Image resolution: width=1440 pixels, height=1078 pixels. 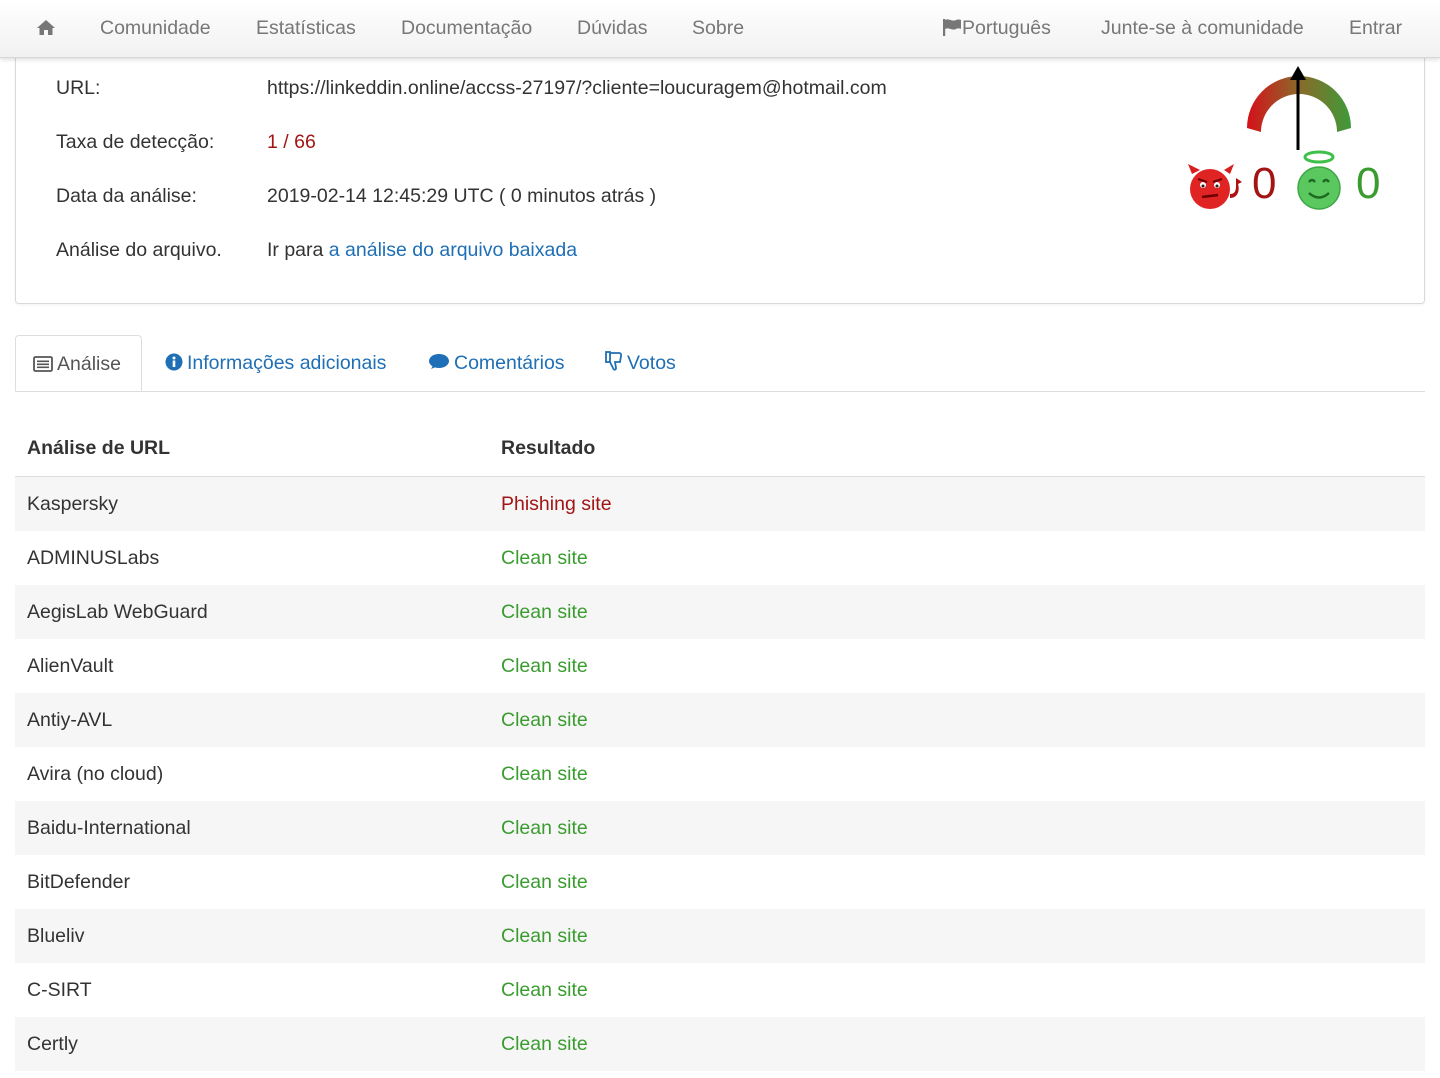 What do you see at coordinates (93, 558) in the screenshot?
I see `engine-name: ADMINUSLabs` at bounding box center [93, 558].